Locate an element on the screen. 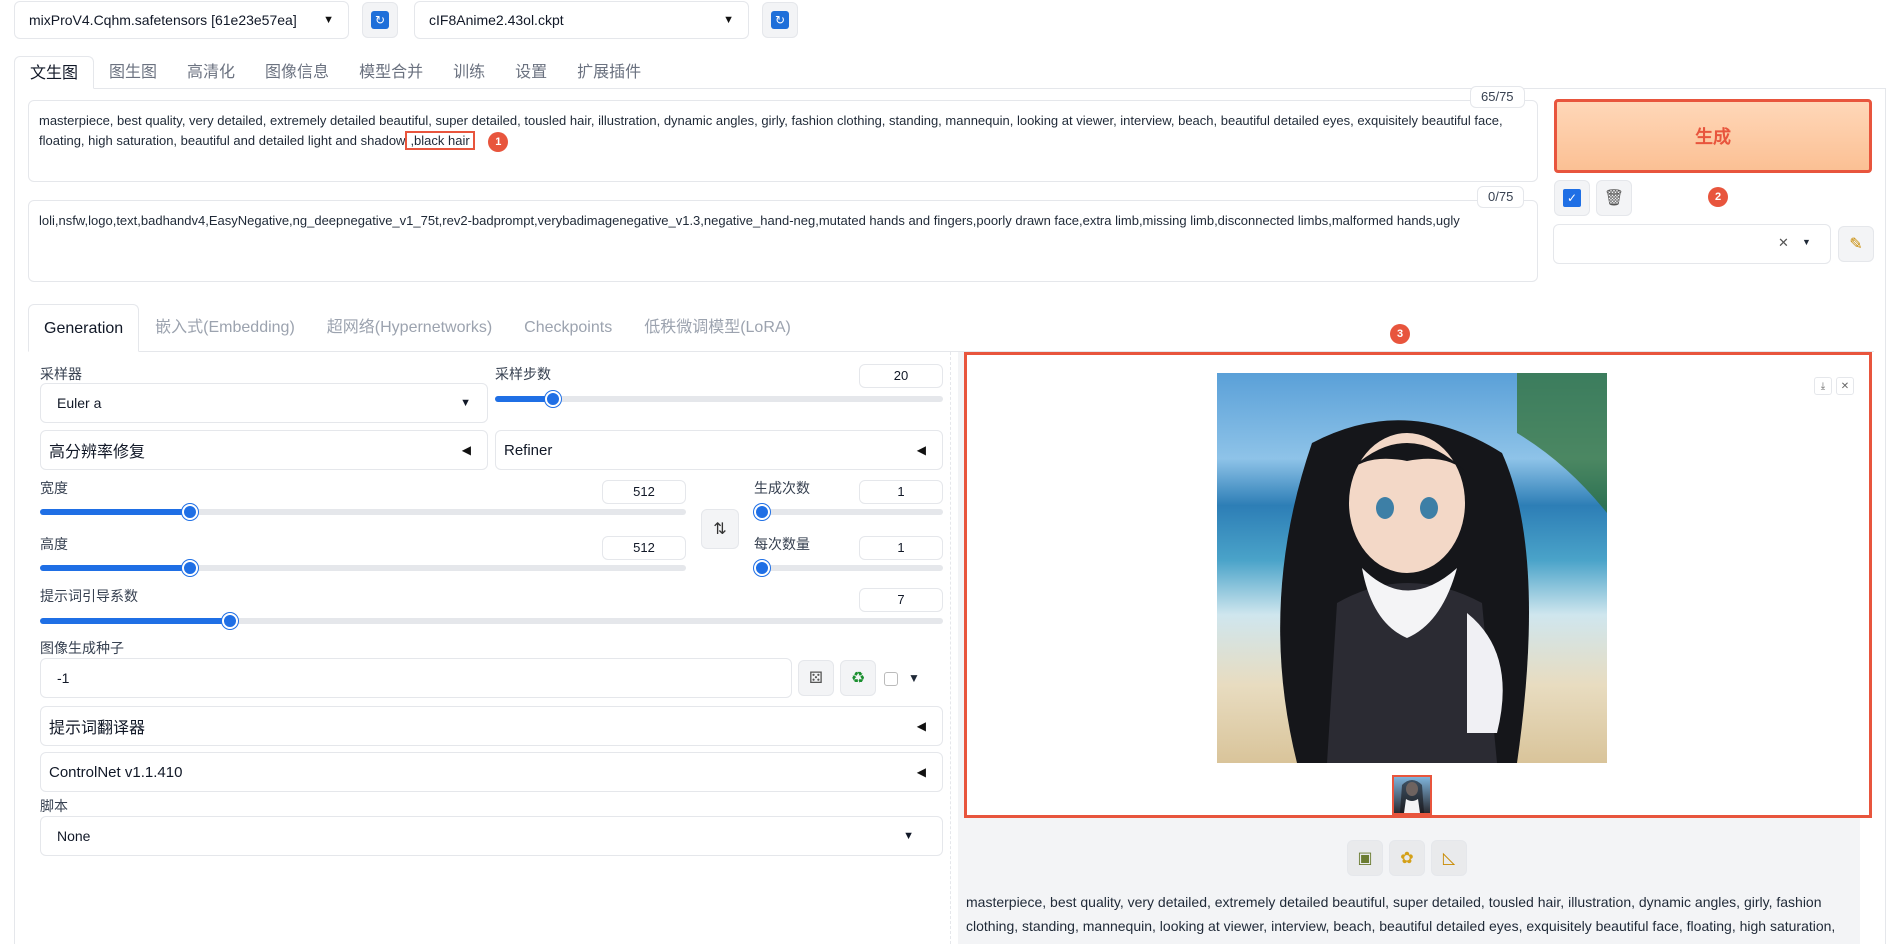  checkpoint-value: mixProV4.Cqhm.safetensors [61e23e57ea] is located at coordinates (163, 20).